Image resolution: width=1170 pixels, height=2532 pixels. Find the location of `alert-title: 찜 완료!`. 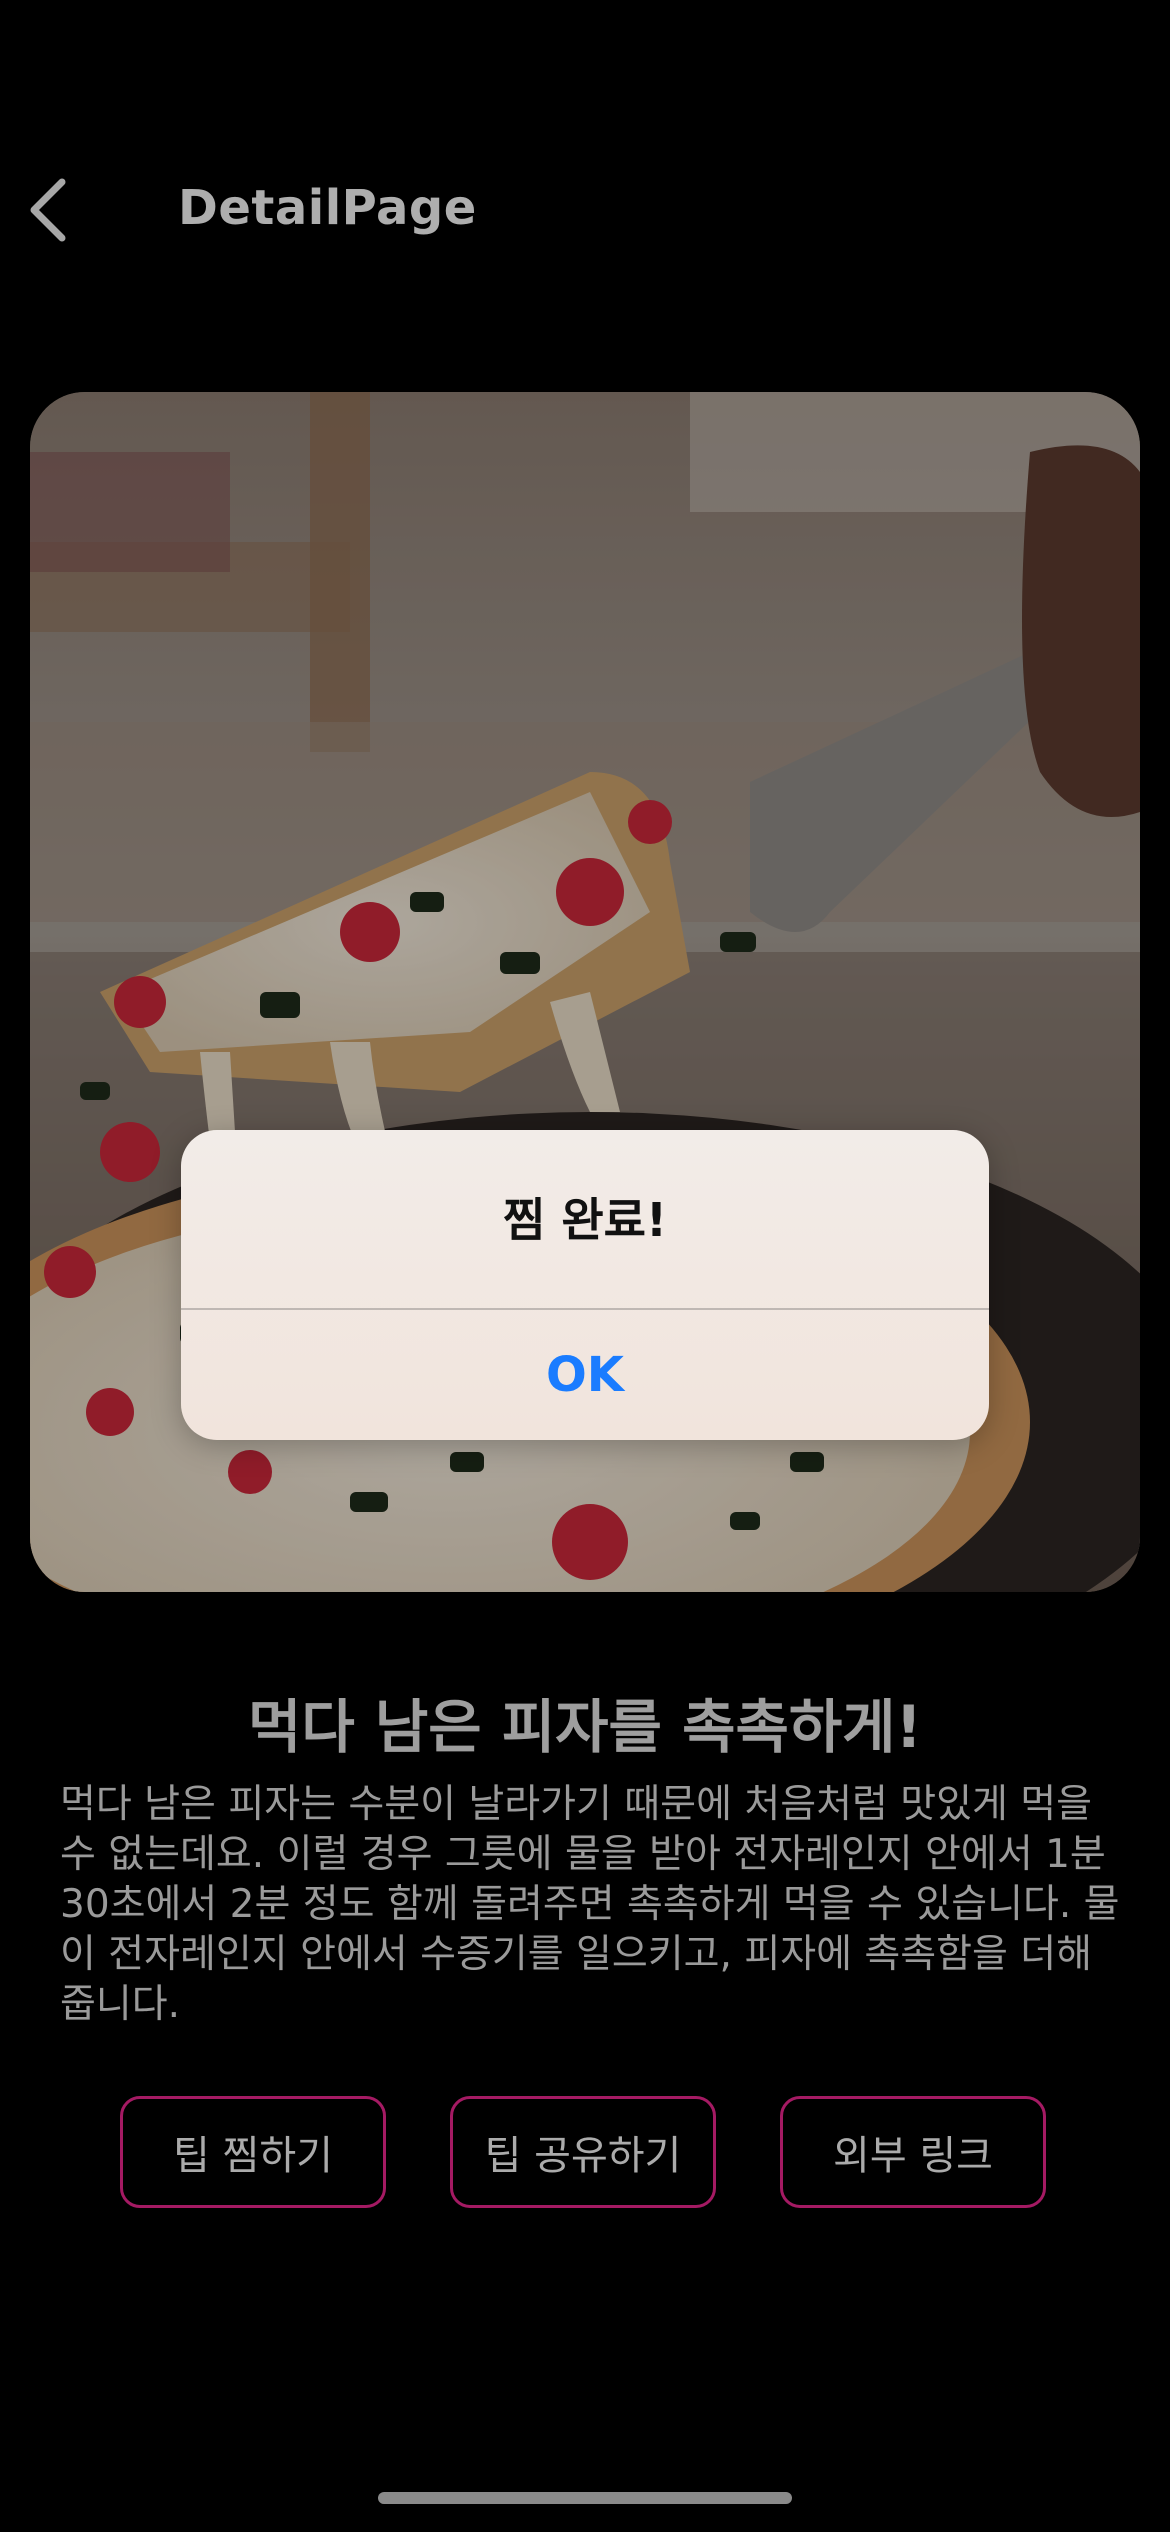

alert-title: 찜 완료! is located at coordinates (585, 1220).